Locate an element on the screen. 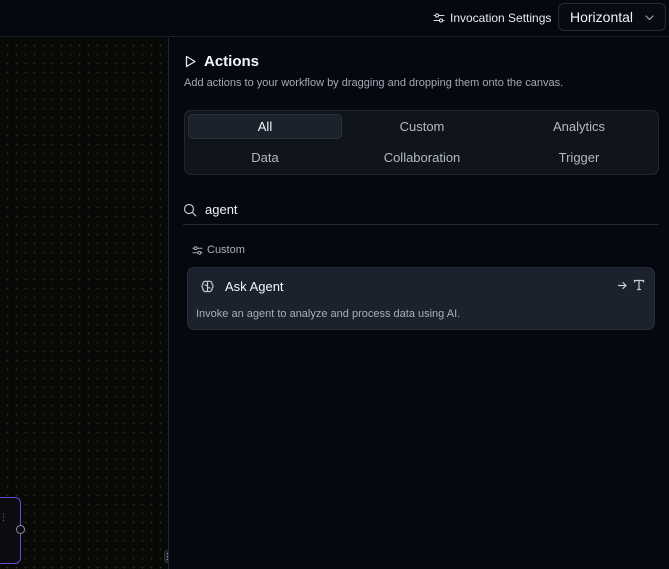  top-bar: Invocation Settings Horizontal is located at coordinates (334, 18).